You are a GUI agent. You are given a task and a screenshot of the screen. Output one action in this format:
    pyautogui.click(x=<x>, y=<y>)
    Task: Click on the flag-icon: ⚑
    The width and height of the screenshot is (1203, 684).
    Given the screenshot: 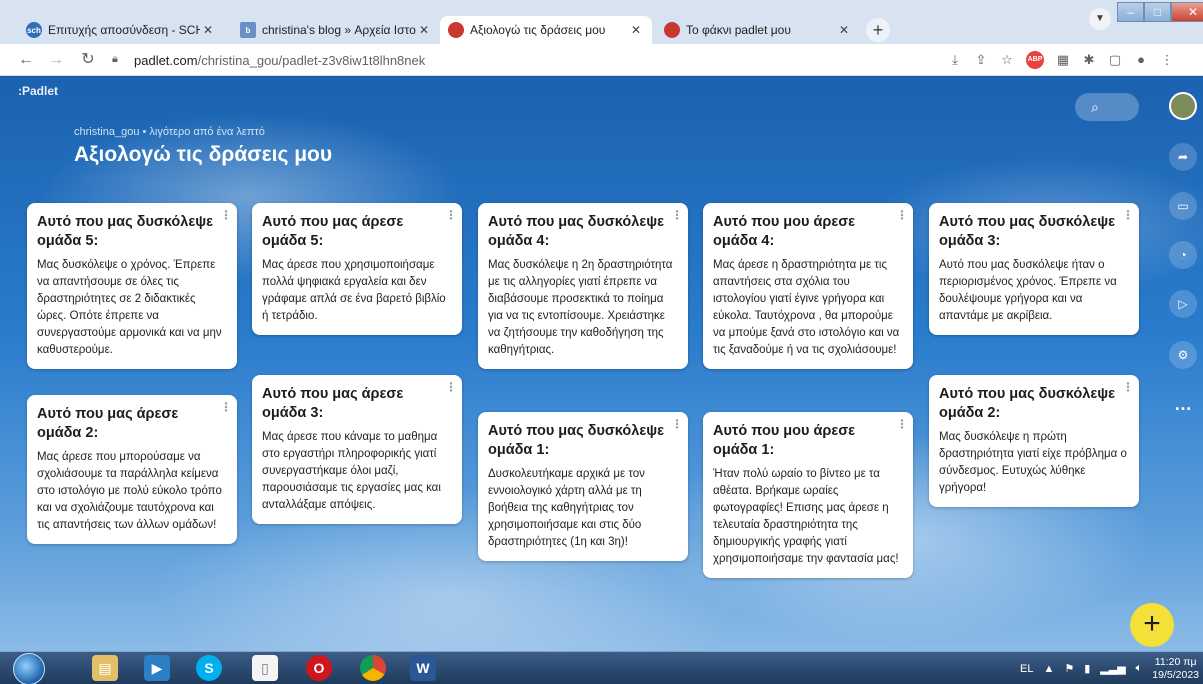 What is the action you would take?
    pyautogui.click(x=1069, y=668)
    